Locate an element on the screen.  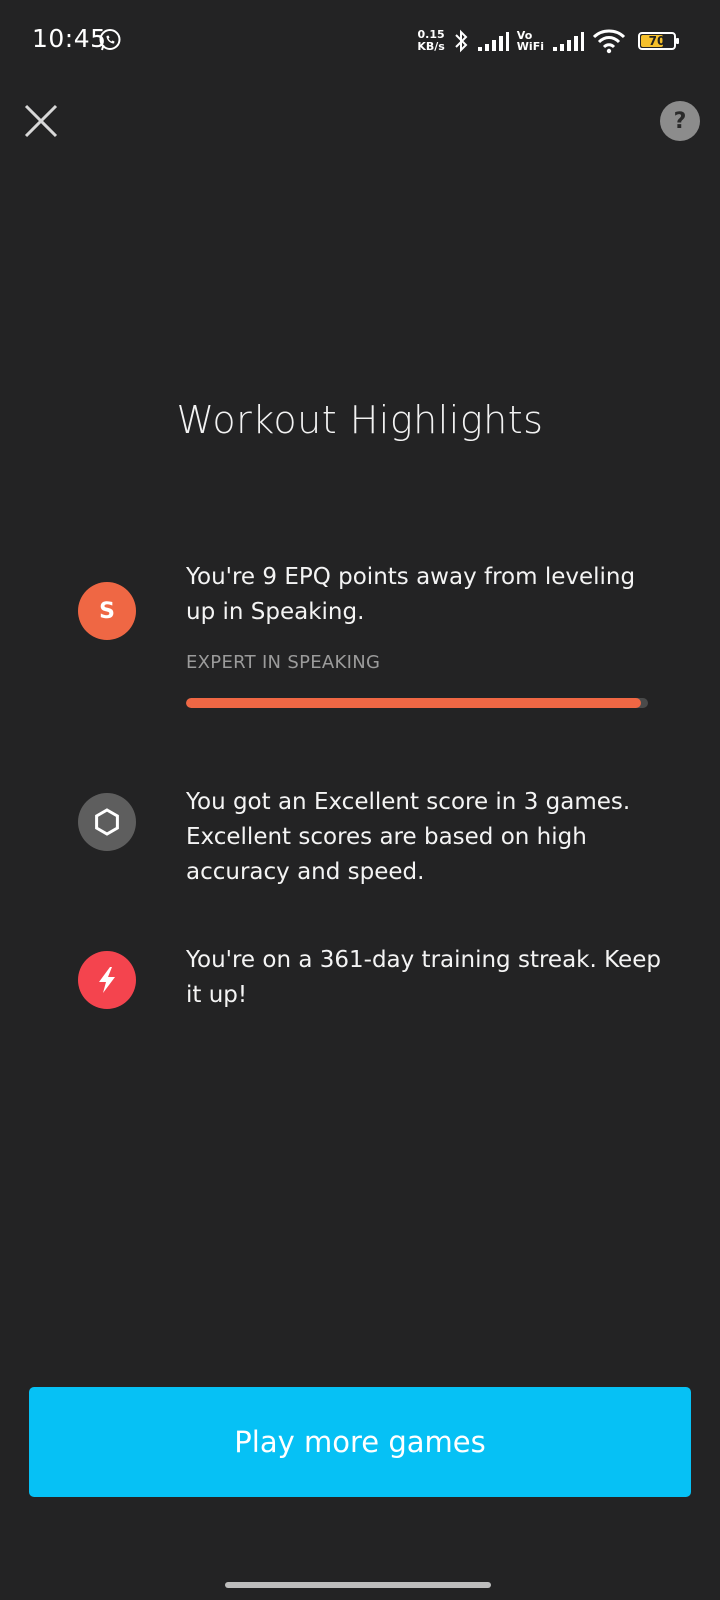
speaking-icon: S is located at coordinates (107, 611).